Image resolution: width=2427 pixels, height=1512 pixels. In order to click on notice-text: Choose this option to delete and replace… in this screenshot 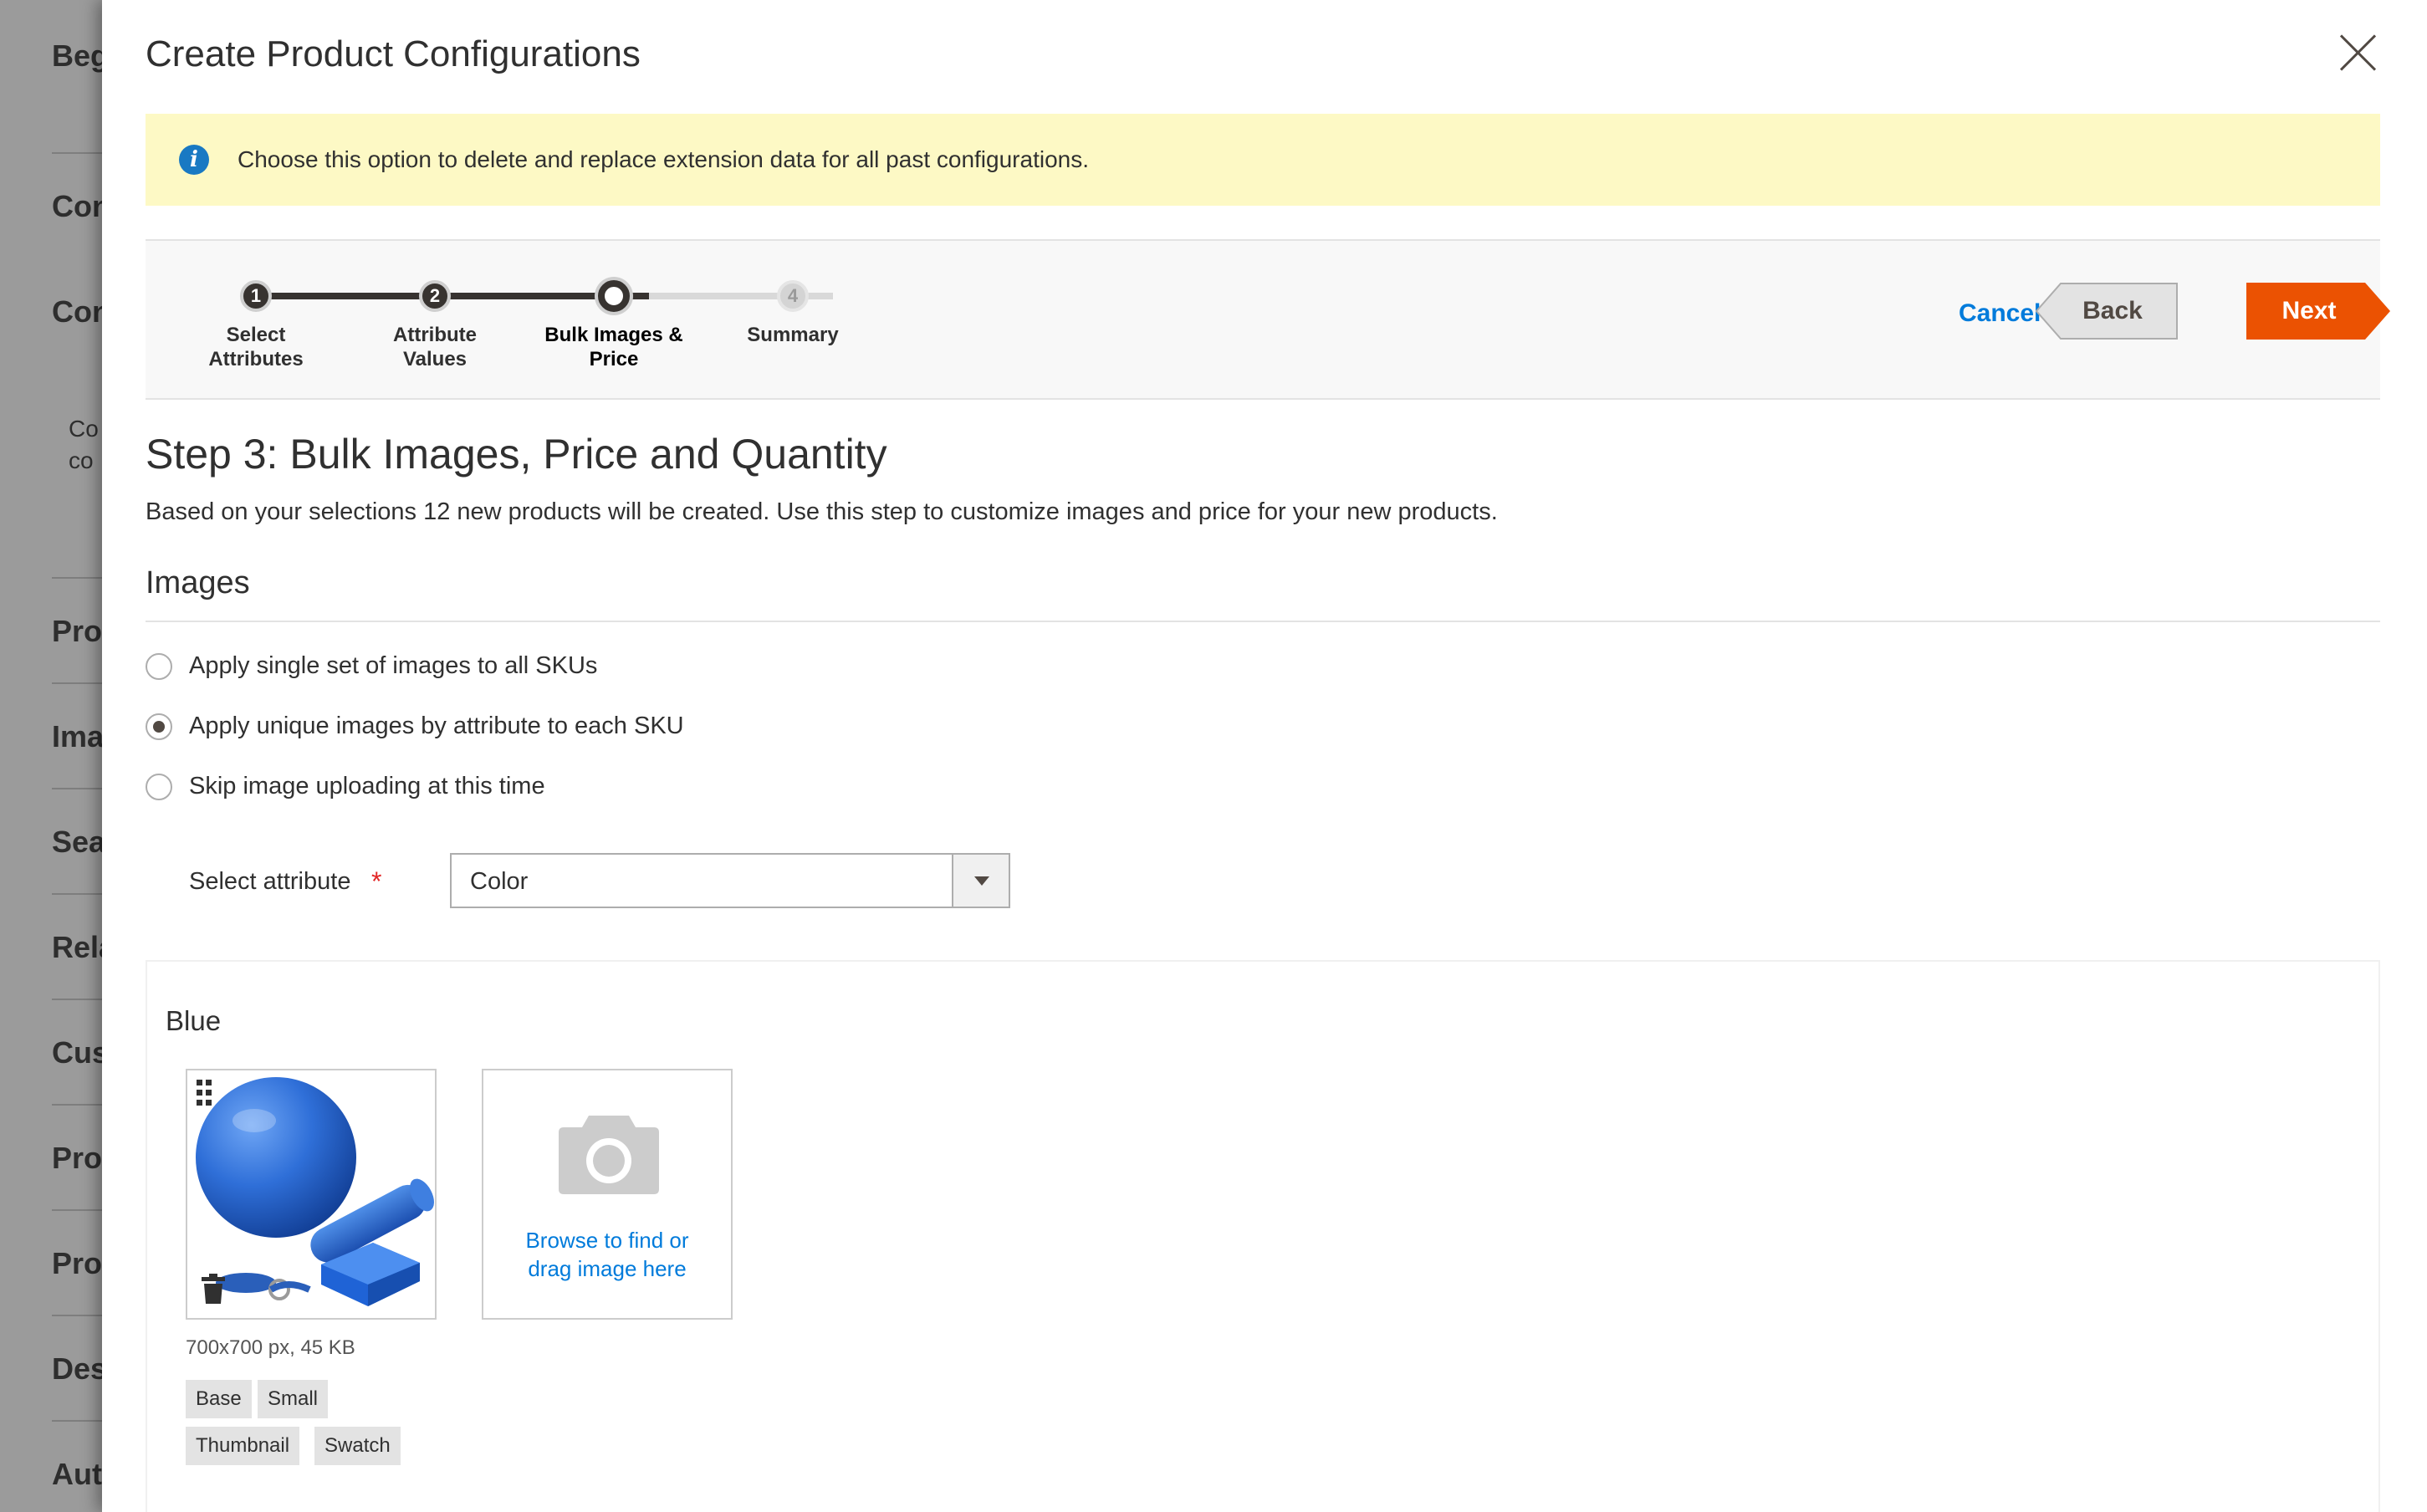, I will do `click(663, 159)`.